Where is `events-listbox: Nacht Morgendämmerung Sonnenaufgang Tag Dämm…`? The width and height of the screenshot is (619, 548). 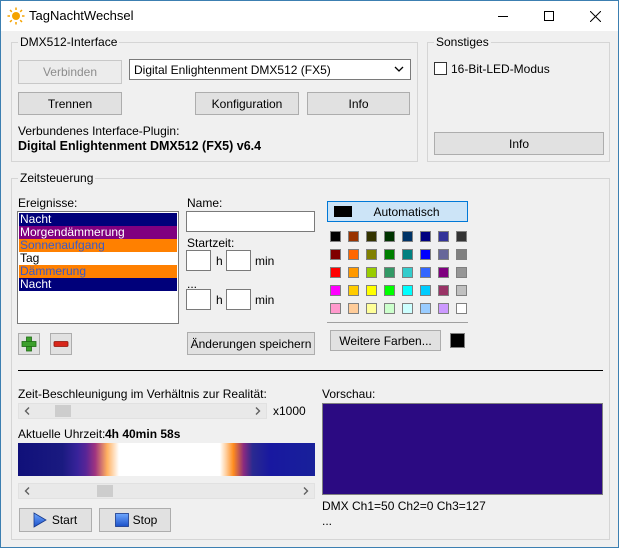
events-listbox: Nacht Morgendämmerung Sonnenaufgang Tag Dämm… is located at coordinates (98, 267).